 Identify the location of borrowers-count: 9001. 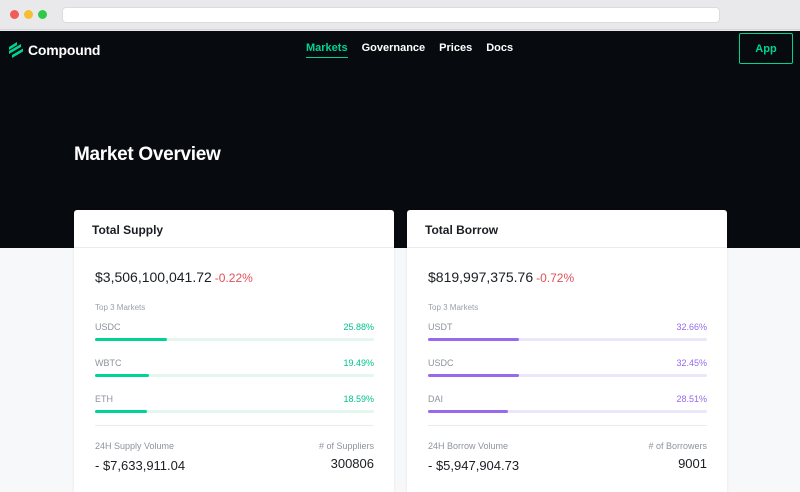
(692, 463).